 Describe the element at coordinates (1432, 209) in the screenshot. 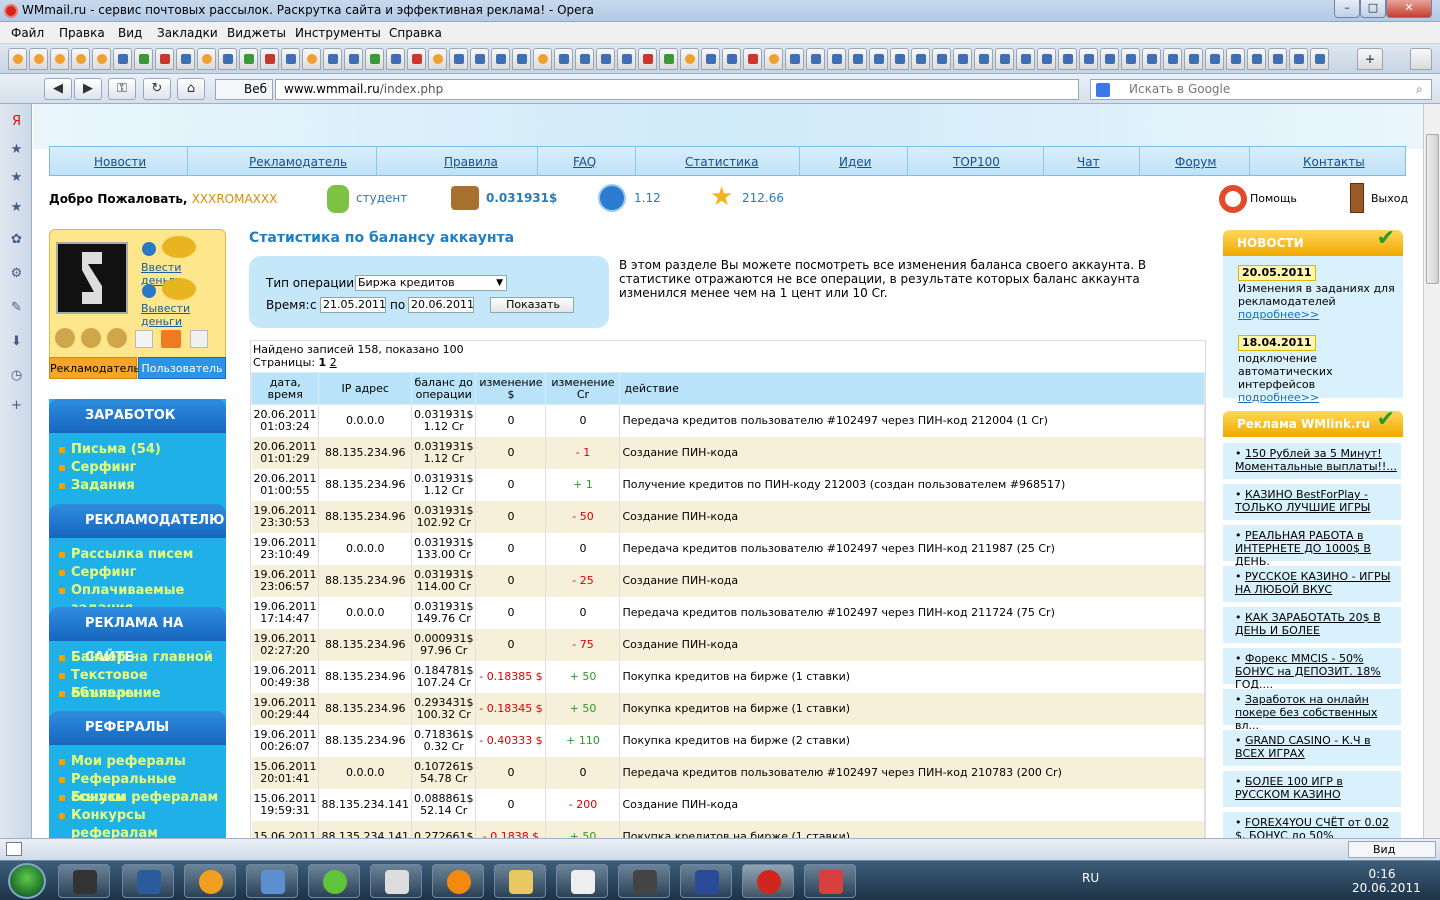

I see `scrollbar-thumb` at that location.